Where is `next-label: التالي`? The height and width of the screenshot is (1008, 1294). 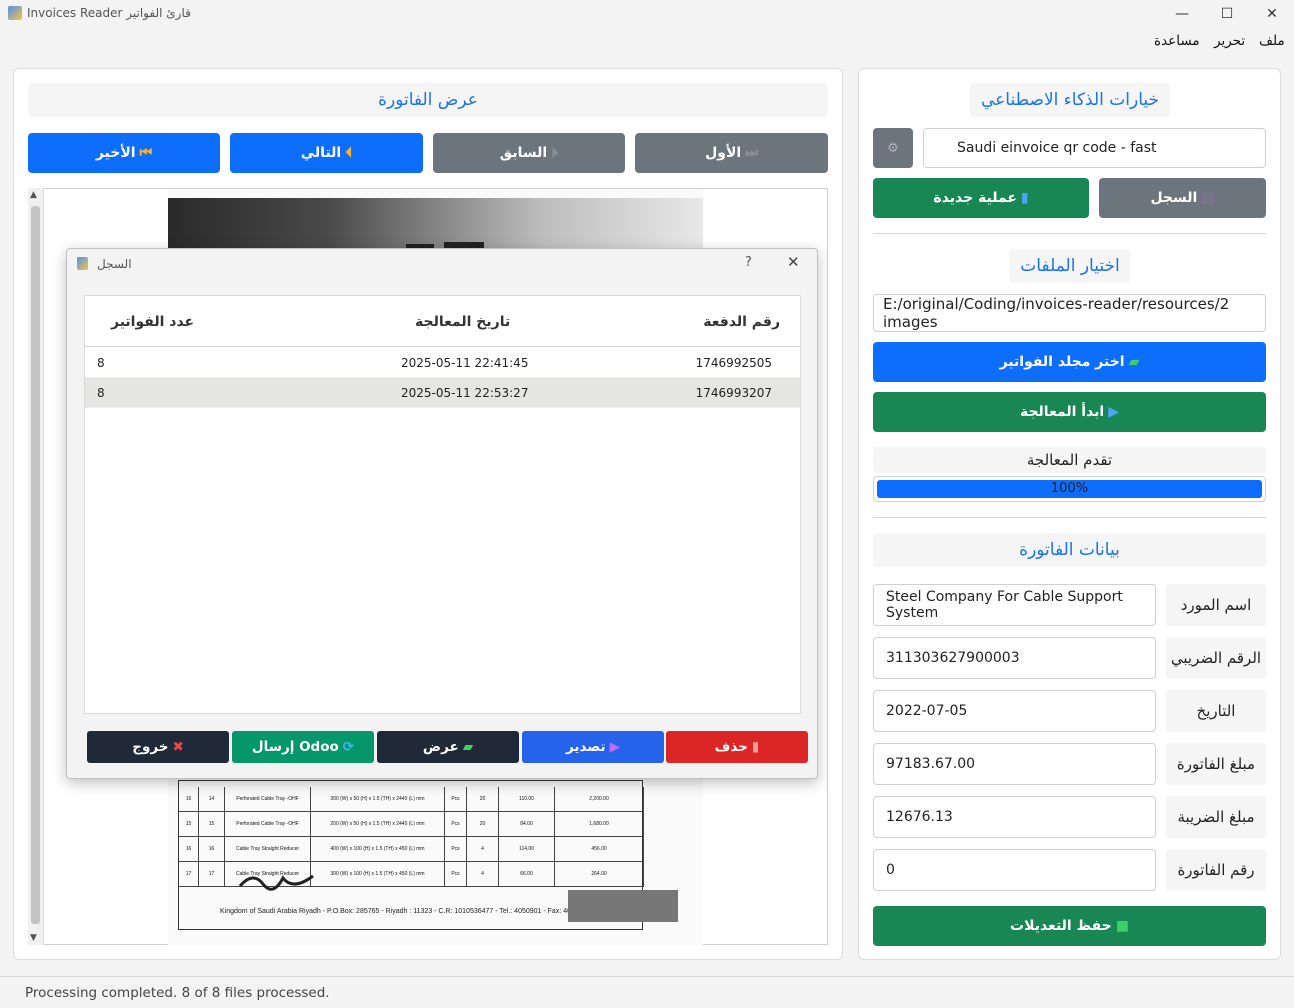 next-label: التالي is located at coordinates (321, 153).